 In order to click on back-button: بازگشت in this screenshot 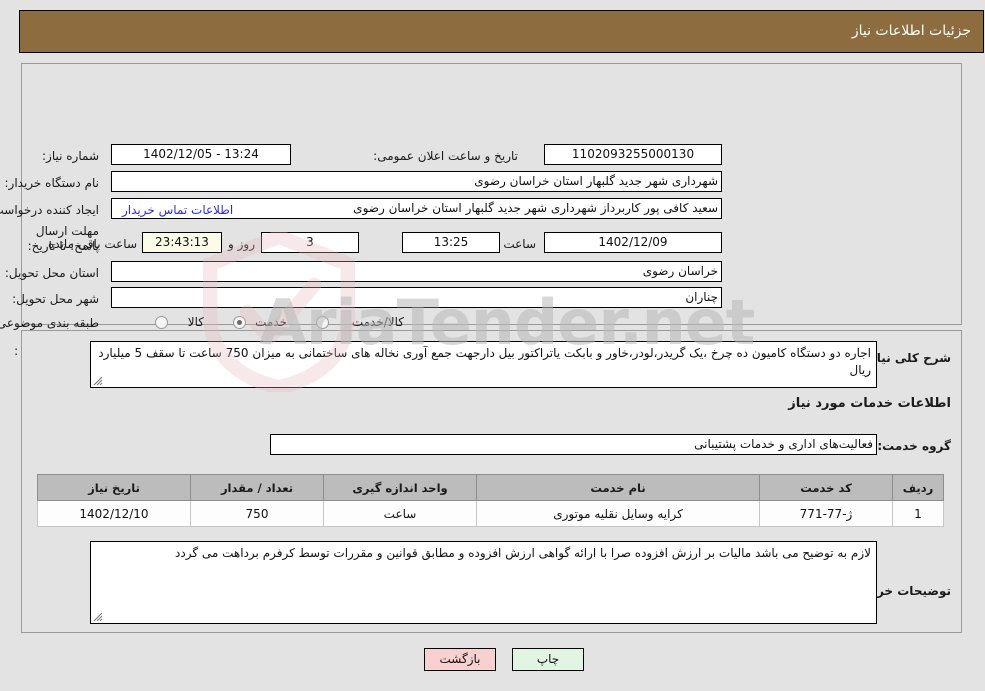, I will do `click(461, 659)`.